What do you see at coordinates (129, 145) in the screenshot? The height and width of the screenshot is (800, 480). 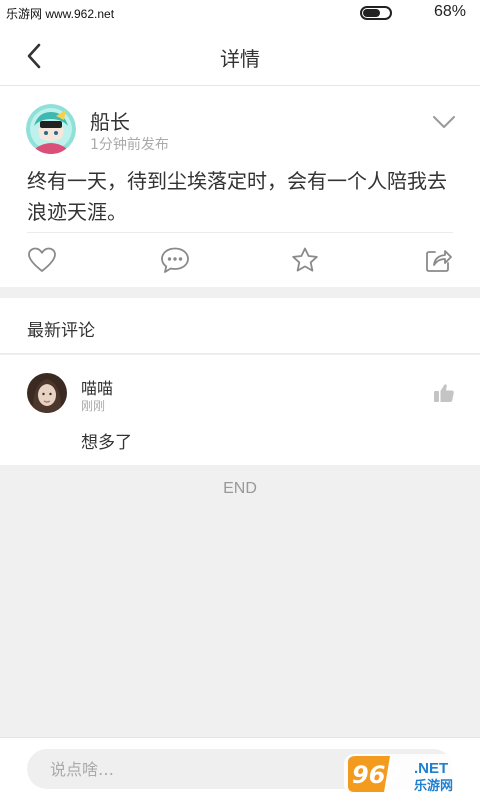 I see `post-timestamp: 1分钟前发布` at bounding box center [129, 145].